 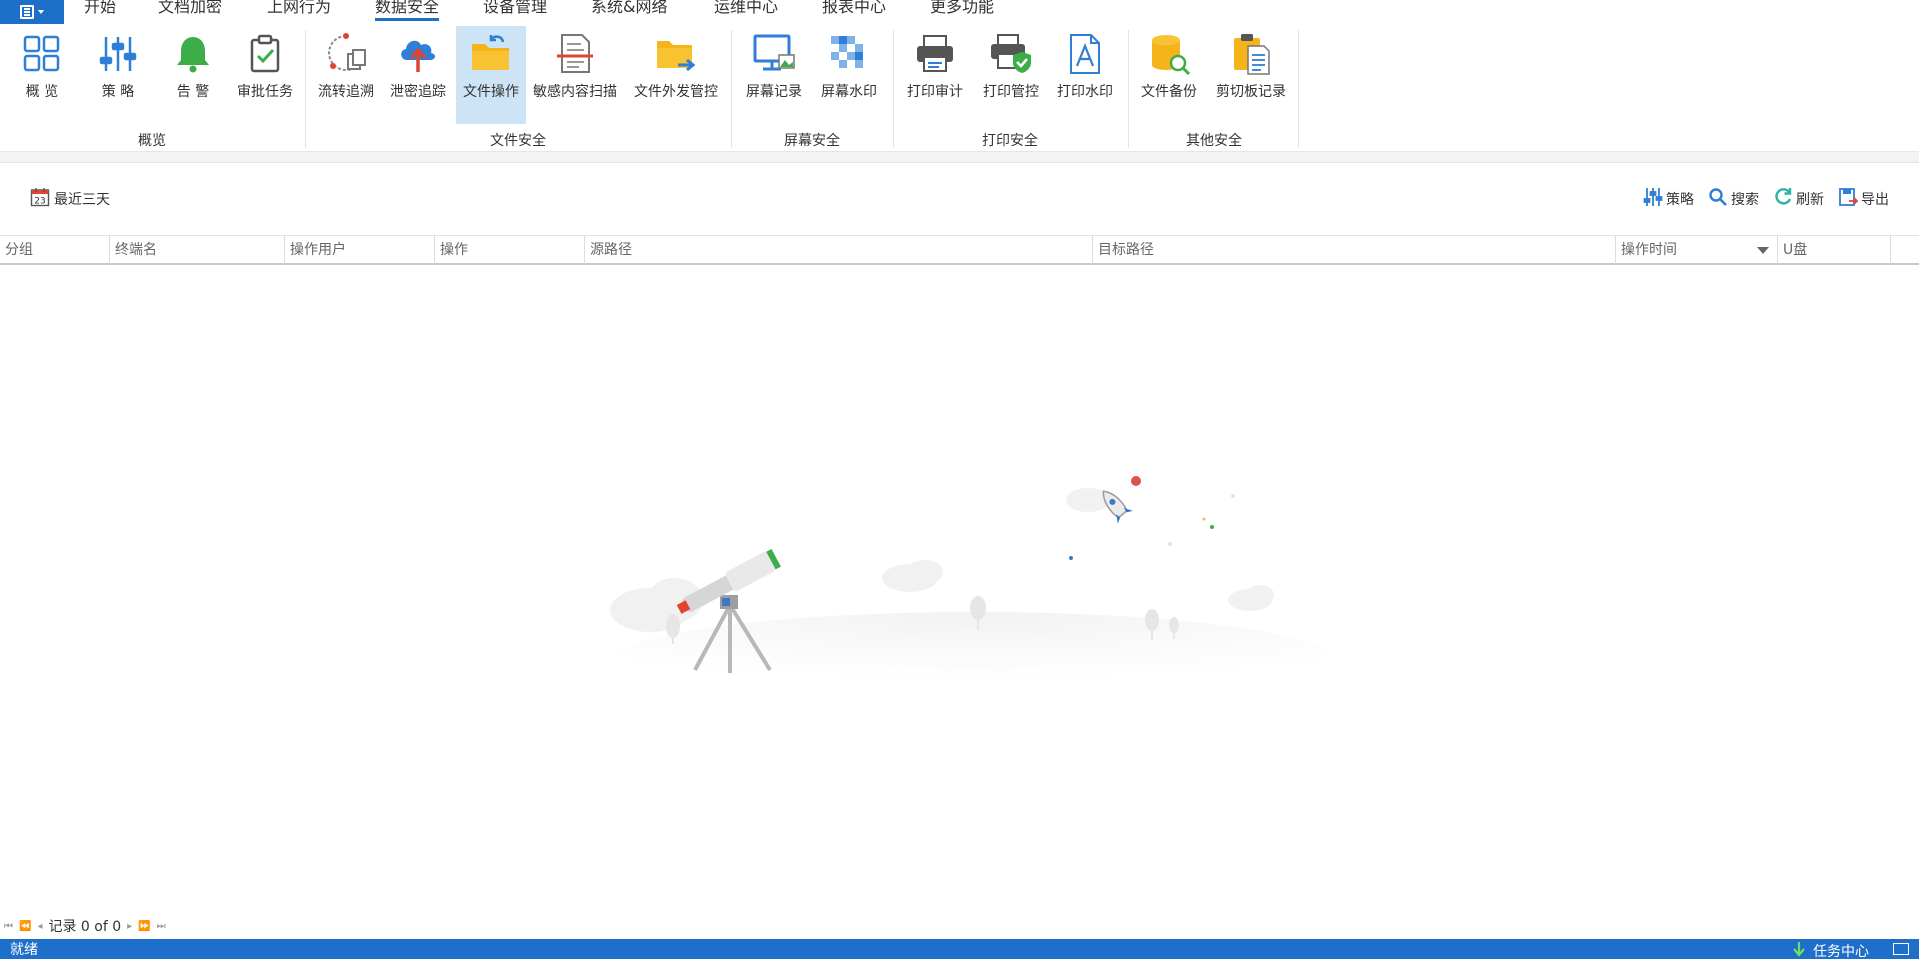 I want to click on column-header-operation-time: 操作时间, so click(x=1697, y=250).